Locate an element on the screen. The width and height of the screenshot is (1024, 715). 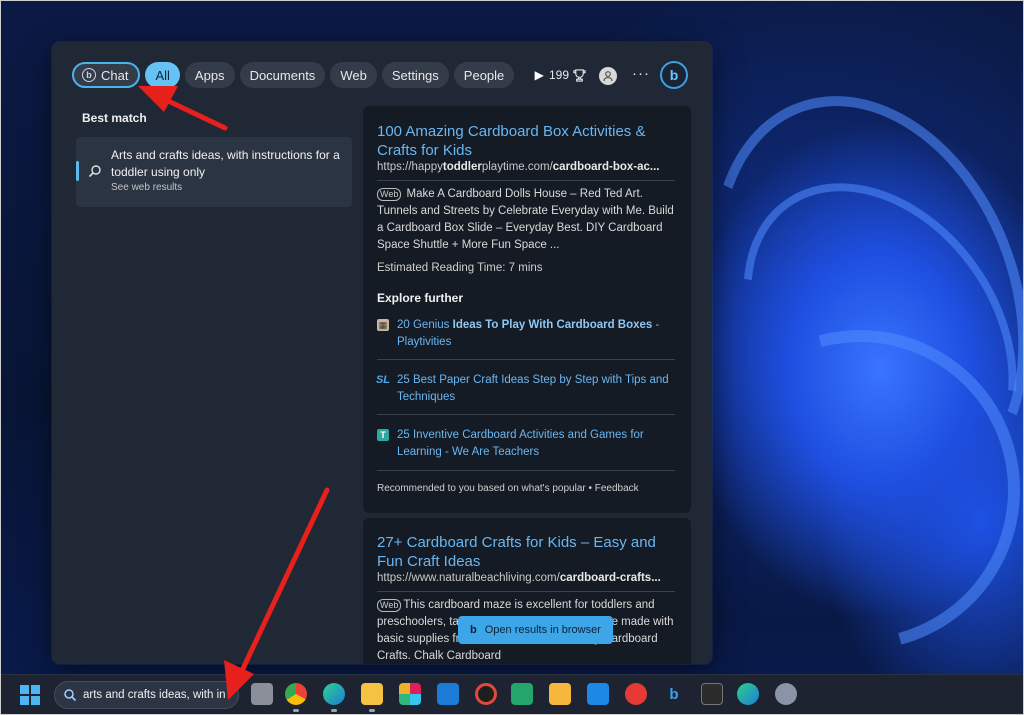
task-view-icon is located at coordinates (262, 694).